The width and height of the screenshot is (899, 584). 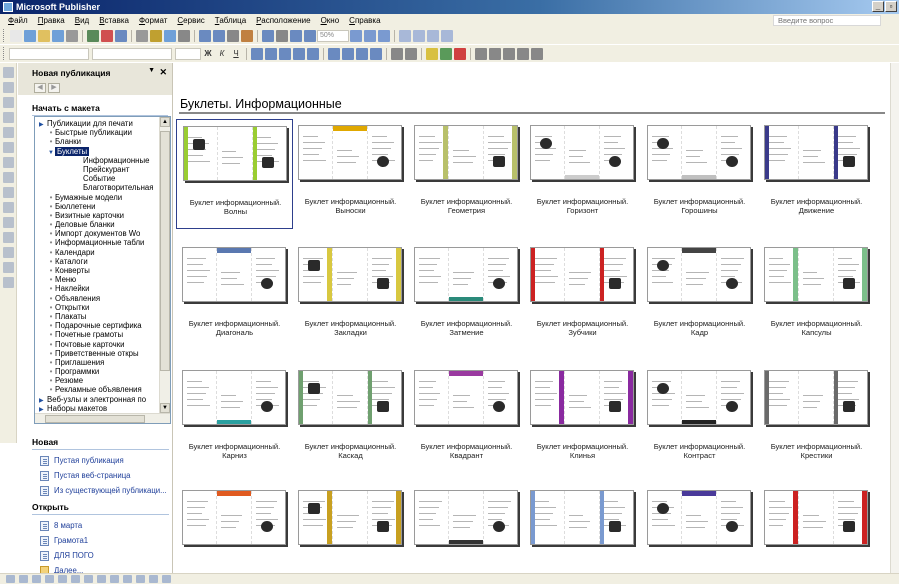 What do you see at coordinates (156, 35) in the screenshot?
I see `copy-icon` at bounding box center [156, 35].